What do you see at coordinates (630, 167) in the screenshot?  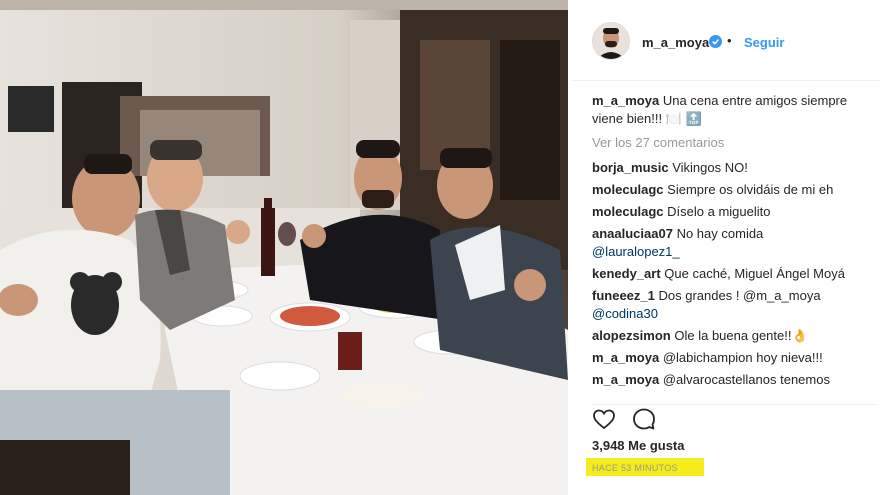 I see `comment-username: borja_music` at bounding box center [630, 167].